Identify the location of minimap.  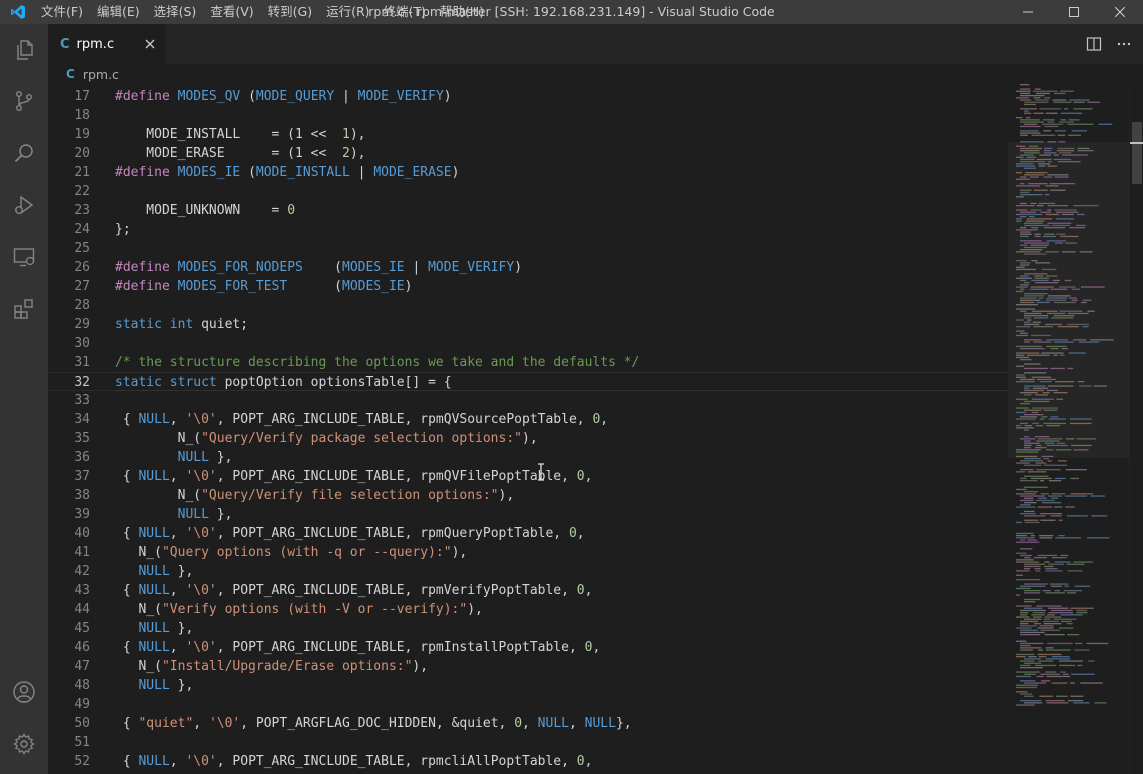
(1068, 429).